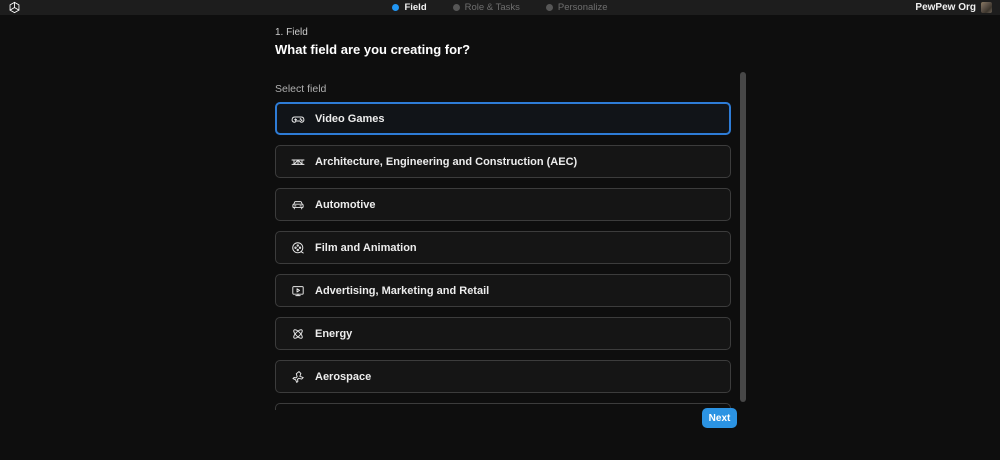  I want to click on org-name: PewPew Org, so click(945, 7).